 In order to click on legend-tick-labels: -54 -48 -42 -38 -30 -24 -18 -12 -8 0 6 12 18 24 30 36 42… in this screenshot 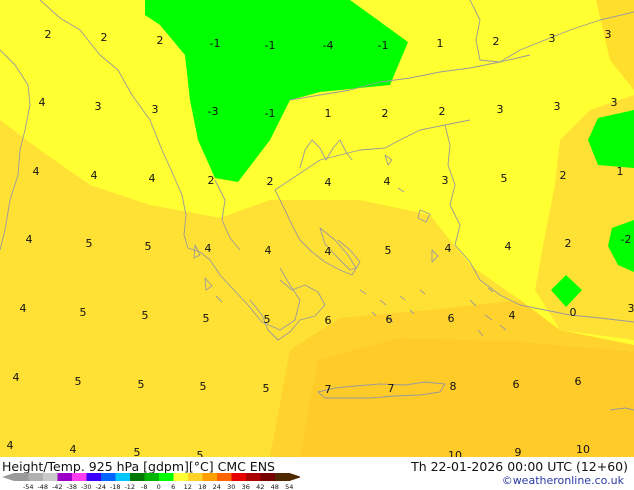, I will do `click(158, 486)`.